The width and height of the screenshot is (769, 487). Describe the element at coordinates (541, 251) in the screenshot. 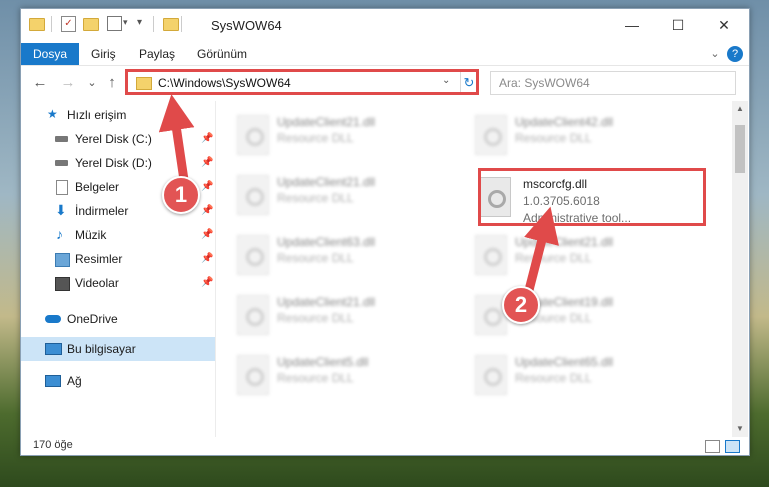

I see `arrow-to-file` at that location.